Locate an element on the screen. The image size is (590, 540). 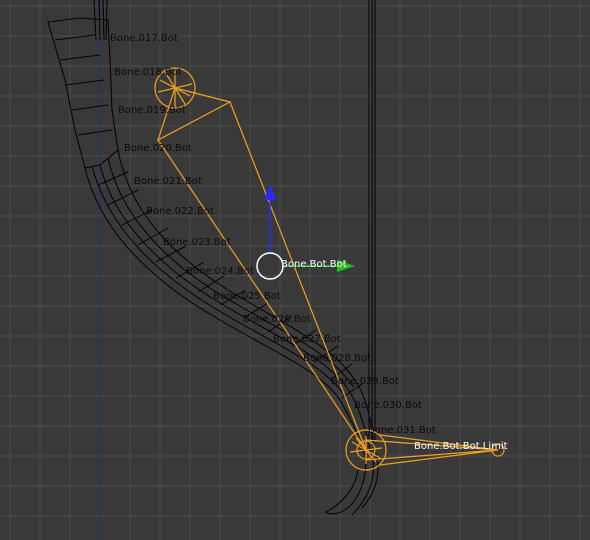
bone-label-031: Bone.031.Bot is located at coordinates (402, 430).